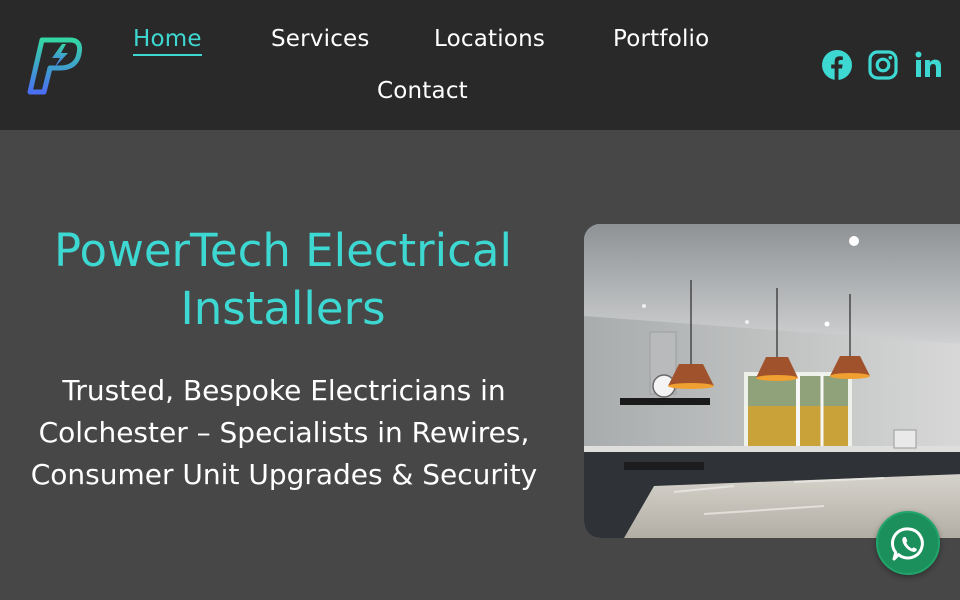 The image size is (960, 600). Describe the element at coordinates (167, 40) in the screenshot. I see `nav-home: Home` at that location.